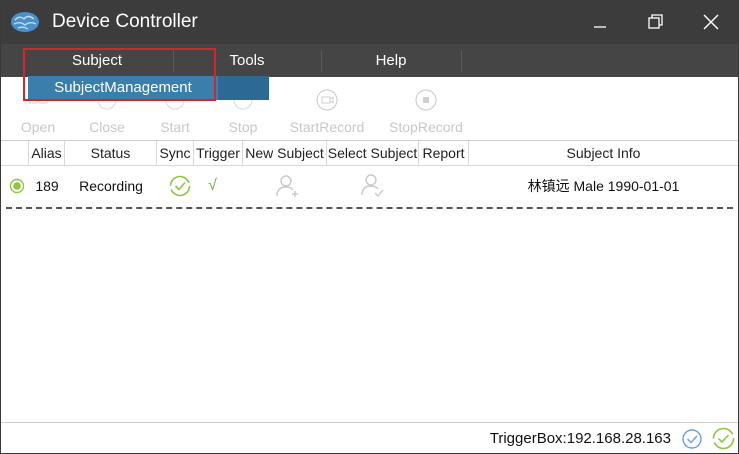 The width and height of the screenshot is (739, 454). Describe the element at coordinates (175, 153) in the screenshot. I see `column-header-sync: Sync` at that location.